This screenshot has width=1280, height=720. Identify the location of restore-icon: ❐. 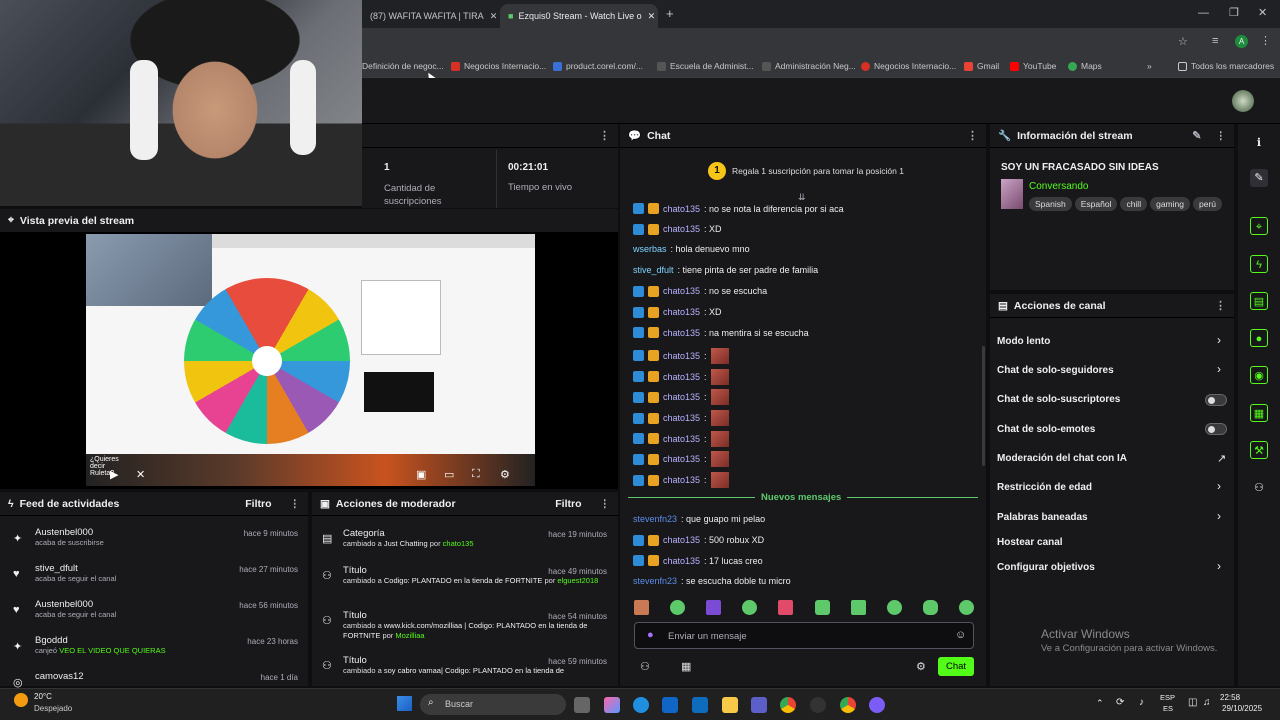
(1234, 12).